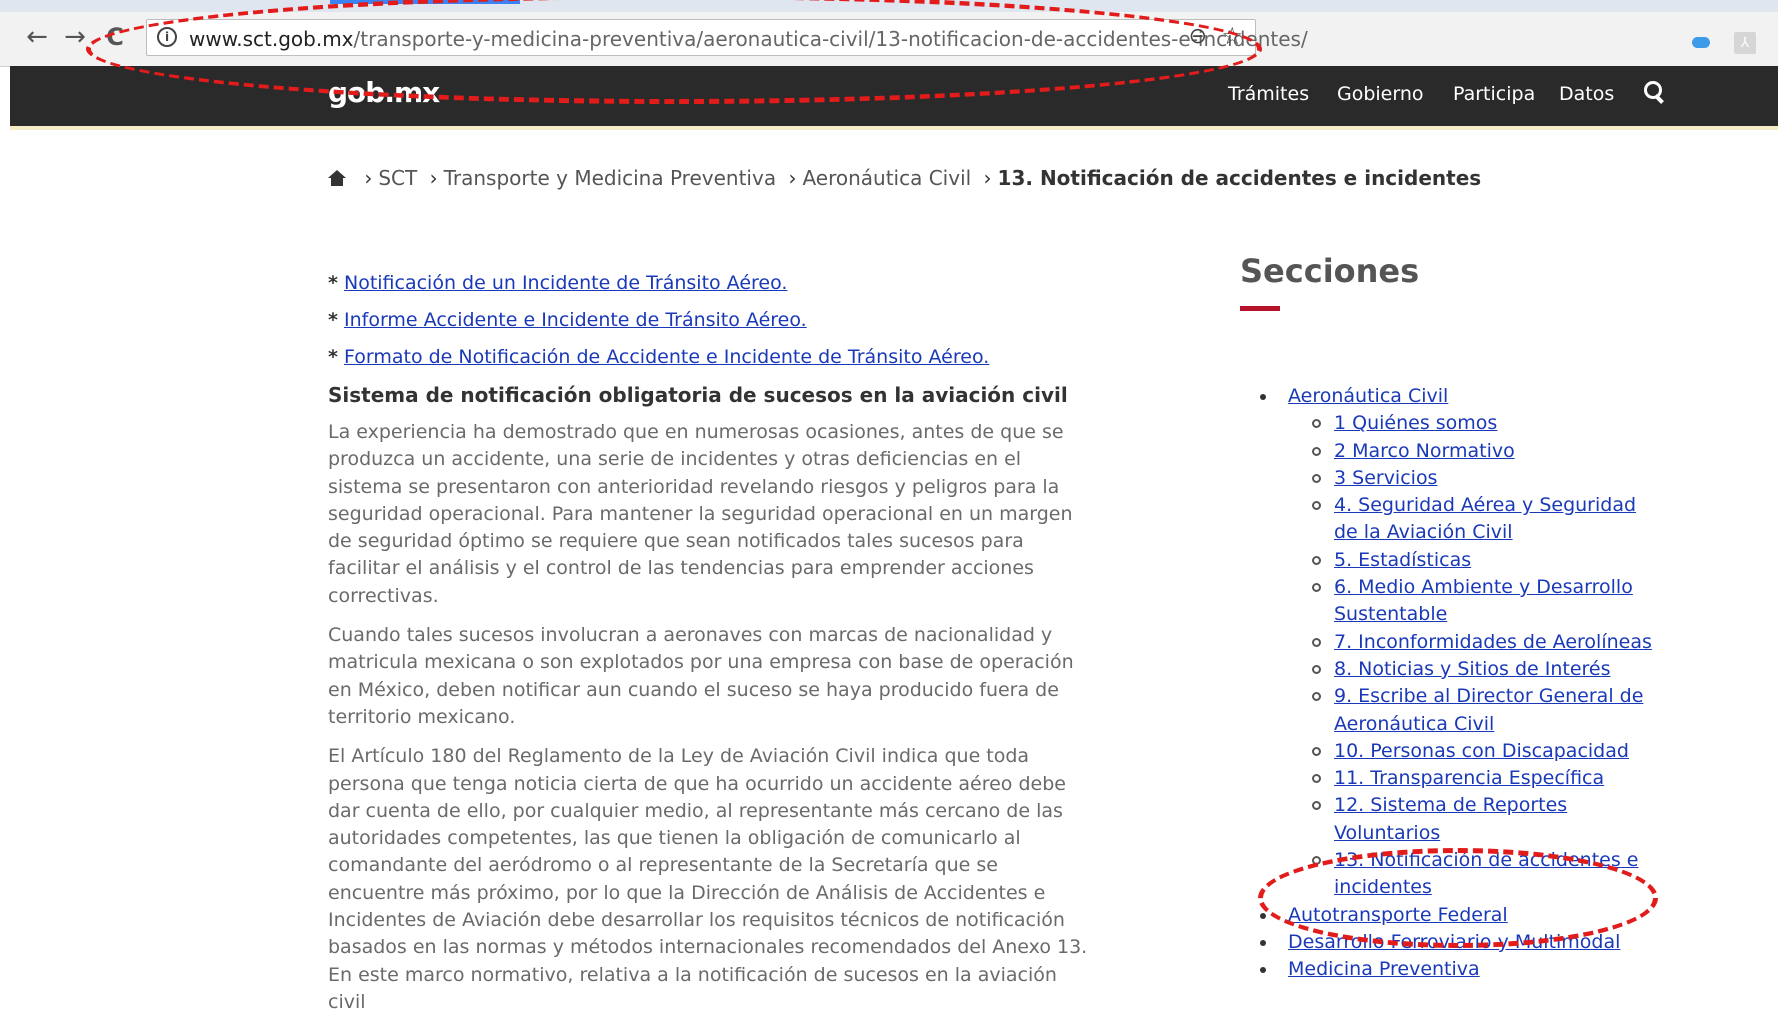  Describe the element at coordinates (1198, 36) in the screenshot. I see `zoom-icon: ⊖` at that location.